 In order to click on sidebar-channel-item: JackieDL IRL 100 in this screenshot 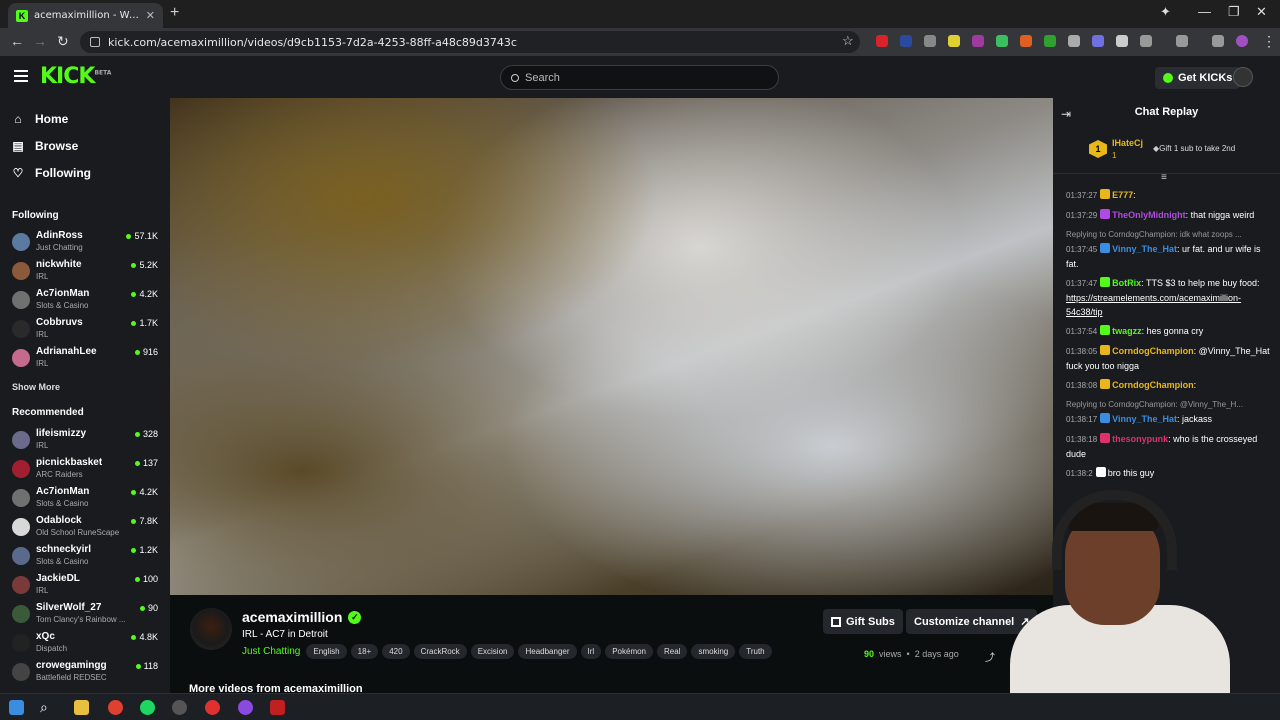, I will do `click(87, 586)`.